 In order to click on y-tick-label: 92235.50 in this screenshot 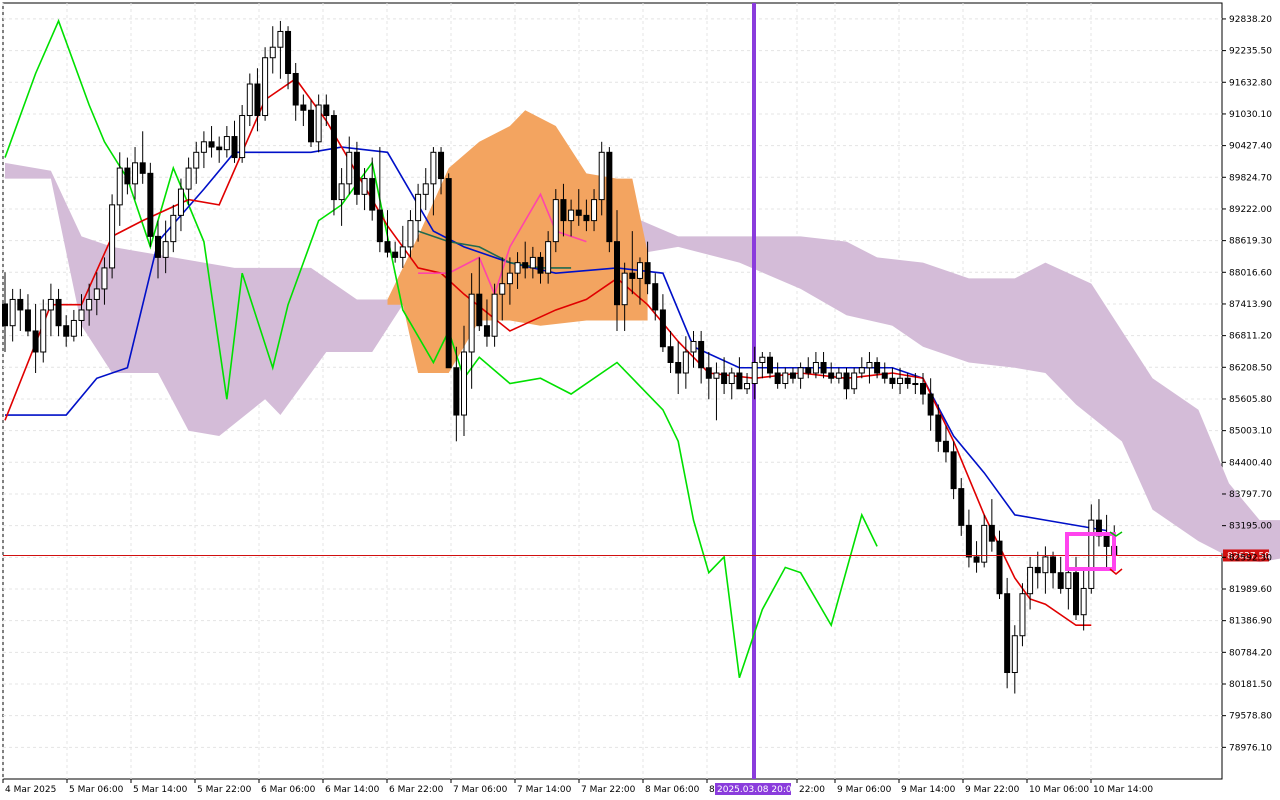, I will do `click(1250, 52)`.